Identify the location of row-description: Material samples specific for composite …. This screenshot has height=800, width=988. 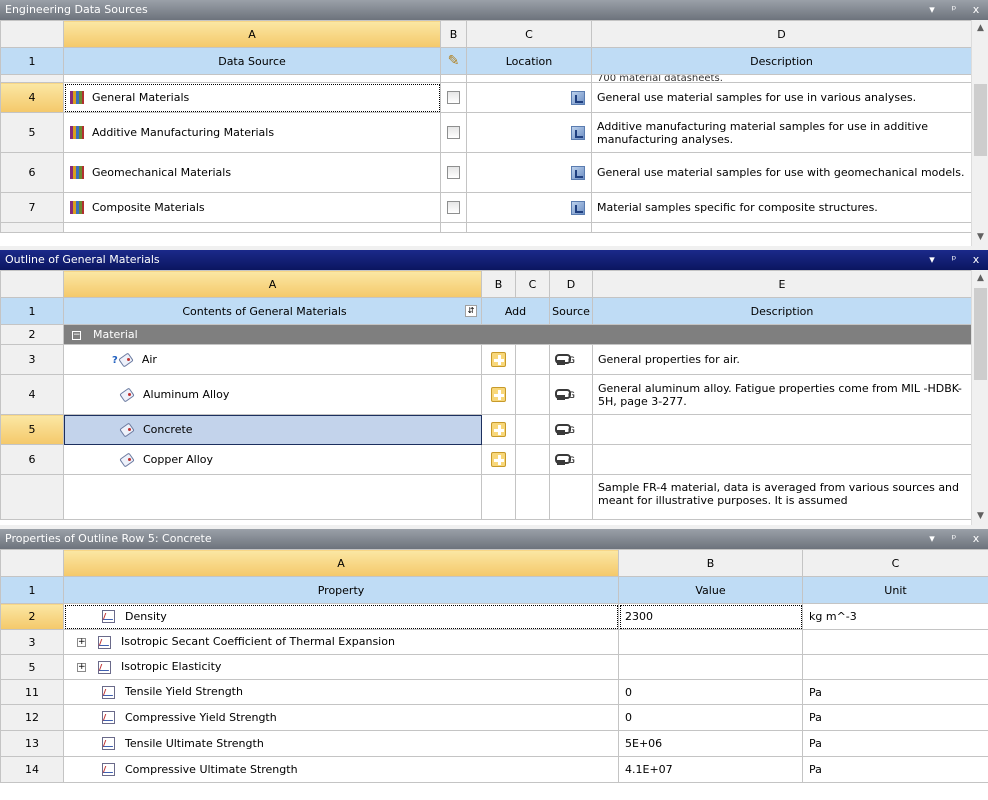
(781, 207).